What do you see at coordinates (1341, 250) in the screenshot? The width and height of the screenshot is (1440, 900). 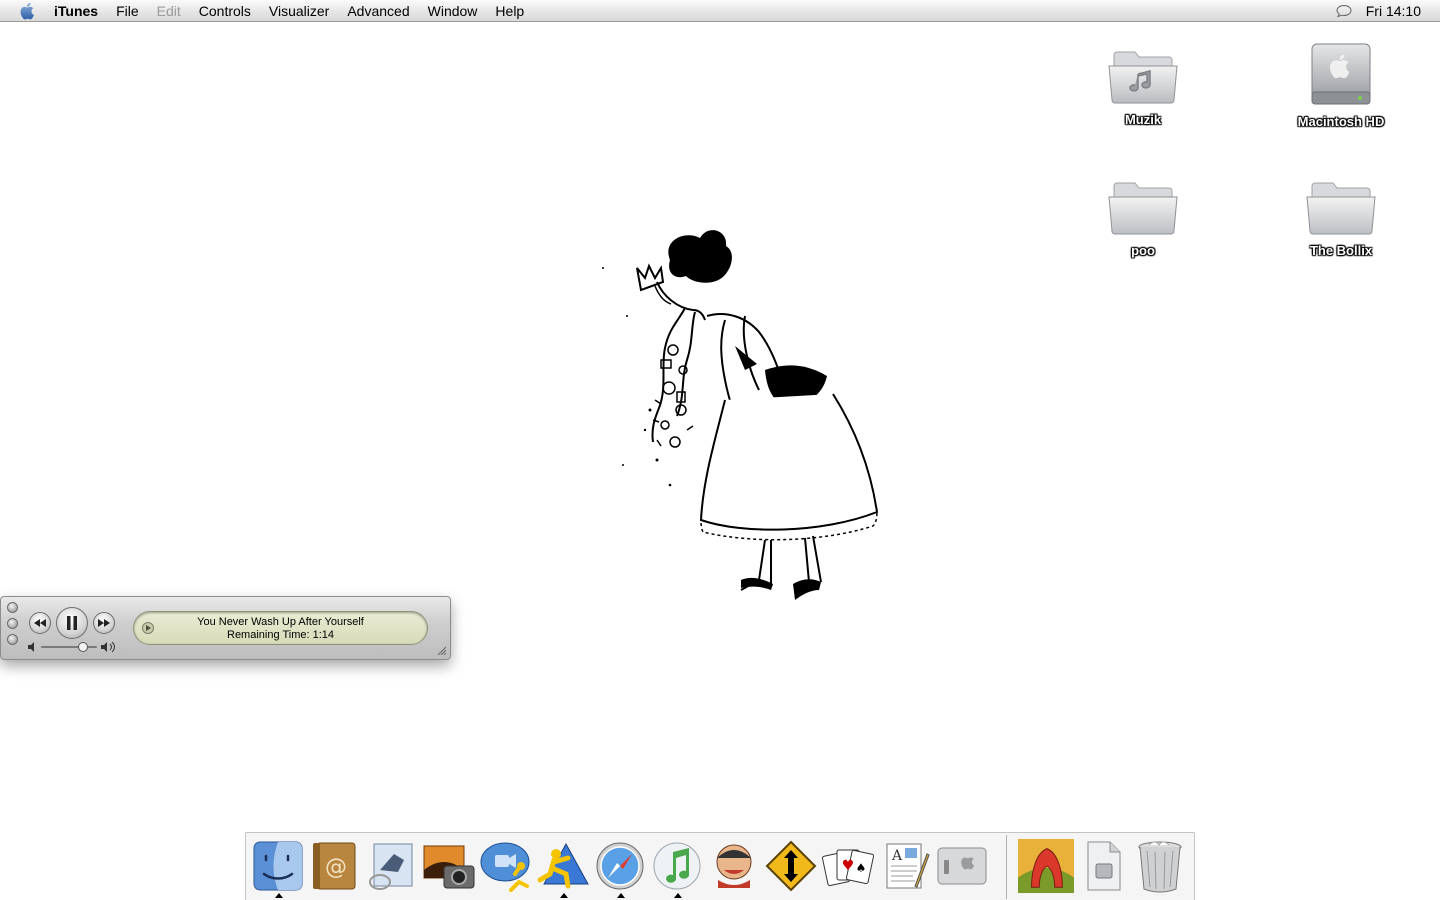 I see `desktop-icon-label: The Bollix` at bounding box center [1341, 250].